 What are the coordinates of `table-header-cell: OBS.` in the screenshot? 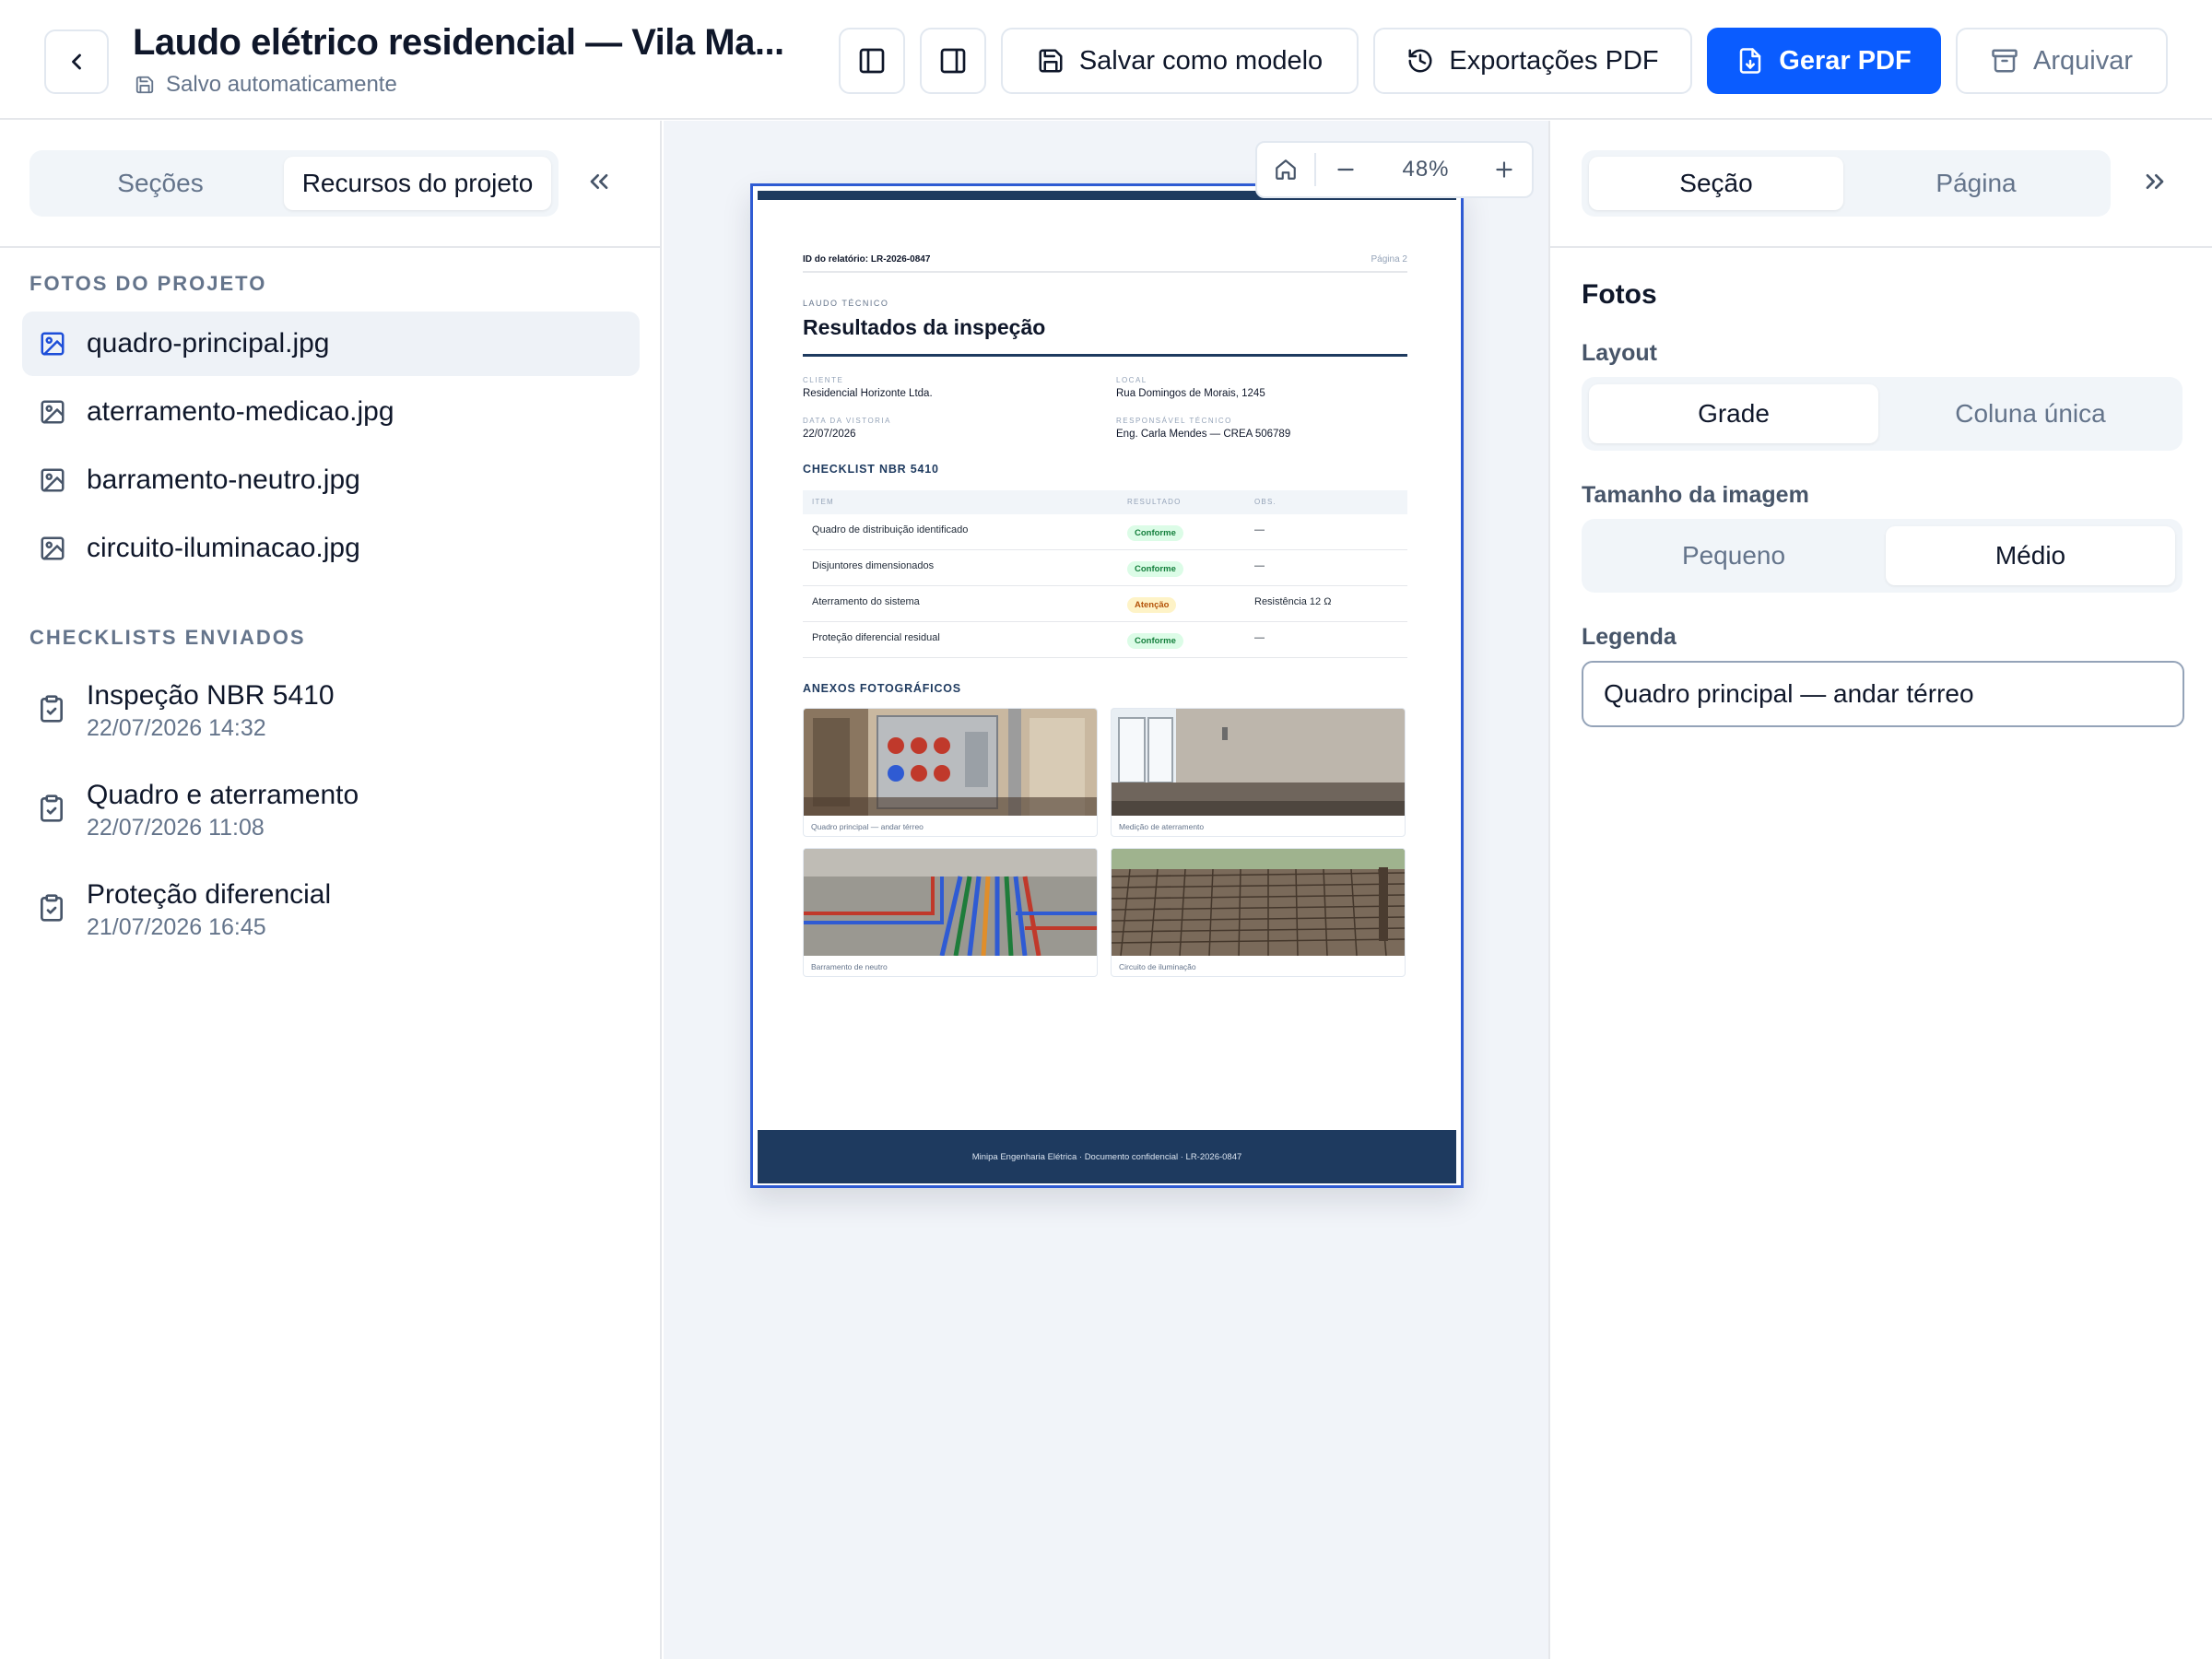 It's located at (1265, 502).